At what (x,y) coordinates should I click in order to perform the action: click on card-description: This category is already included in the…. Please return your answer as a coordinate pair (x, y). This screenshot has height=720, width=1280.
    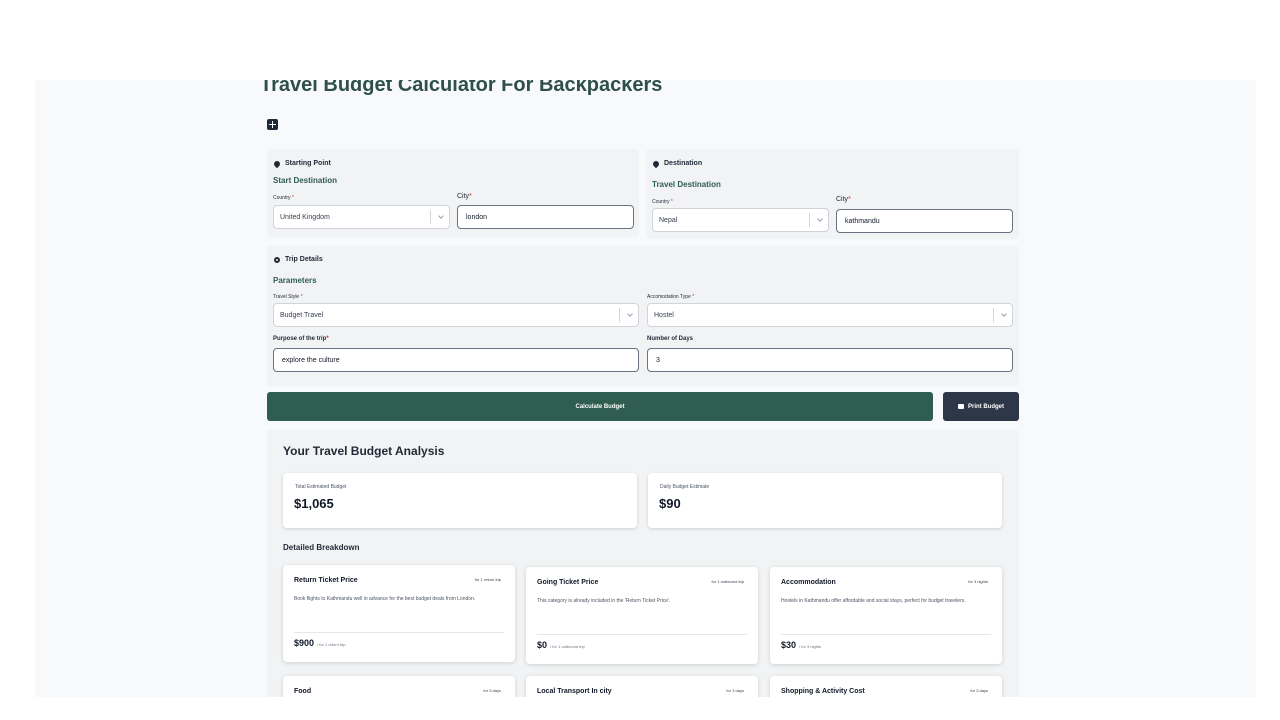
    Looking at the image, I should click on (604, 601).